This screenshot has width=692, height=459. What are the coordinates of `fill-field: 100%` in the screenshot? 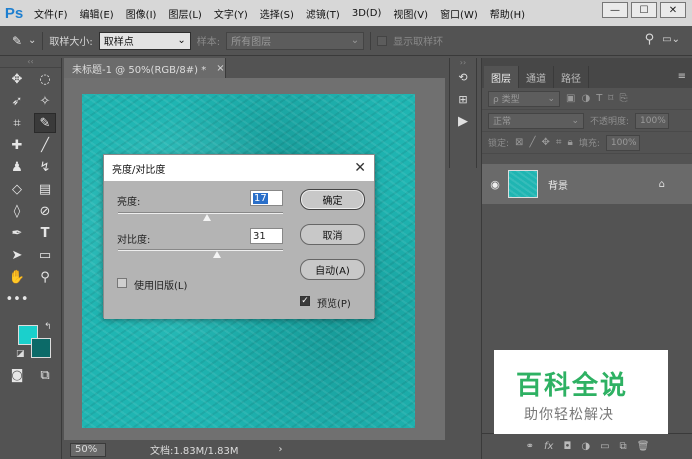 It's located at (622, 142).